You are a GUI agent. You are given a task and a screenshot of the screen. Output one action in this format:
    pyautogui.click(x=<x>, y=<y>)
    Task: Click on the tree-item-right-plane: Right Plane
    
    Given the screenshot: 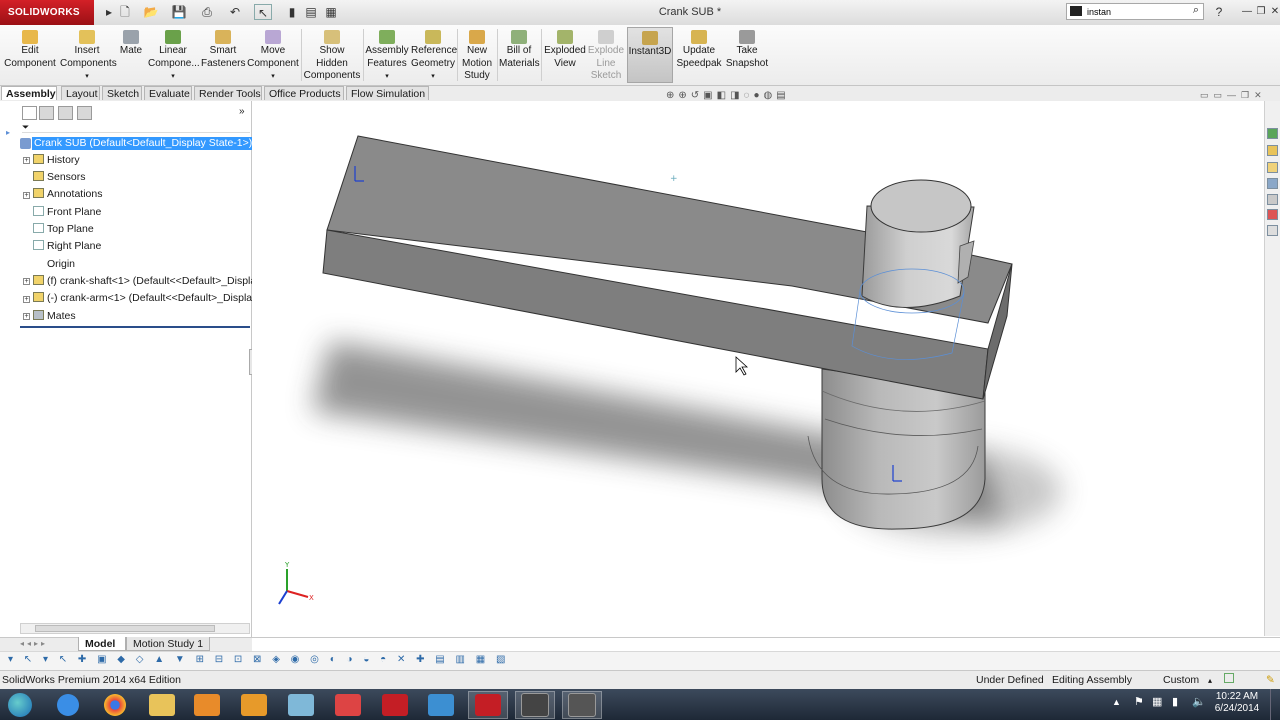 What is the action you would take?
    pyautogui.click(x=147, y=246)
    